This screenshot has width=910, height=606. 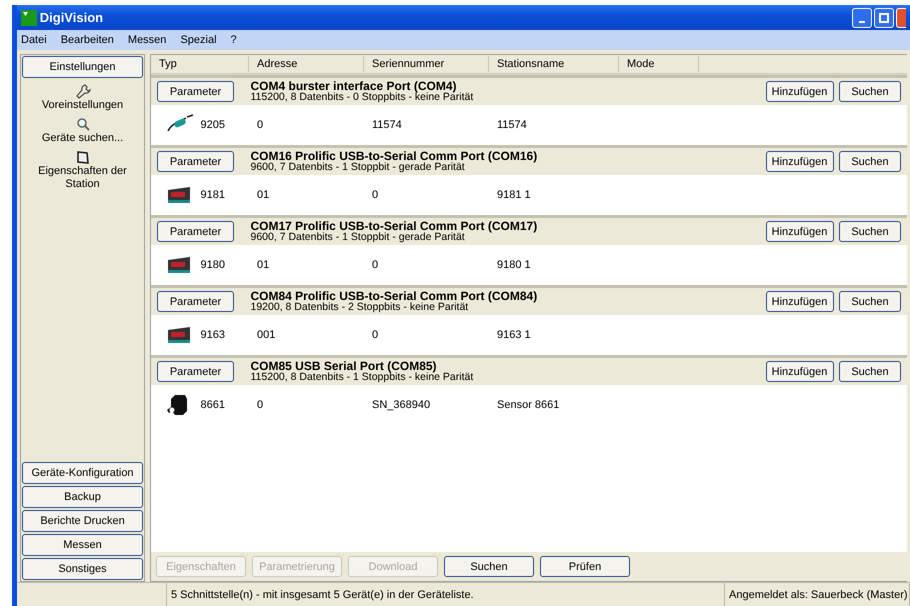 I want to click on minimize-button, so click(x=862, y=18).